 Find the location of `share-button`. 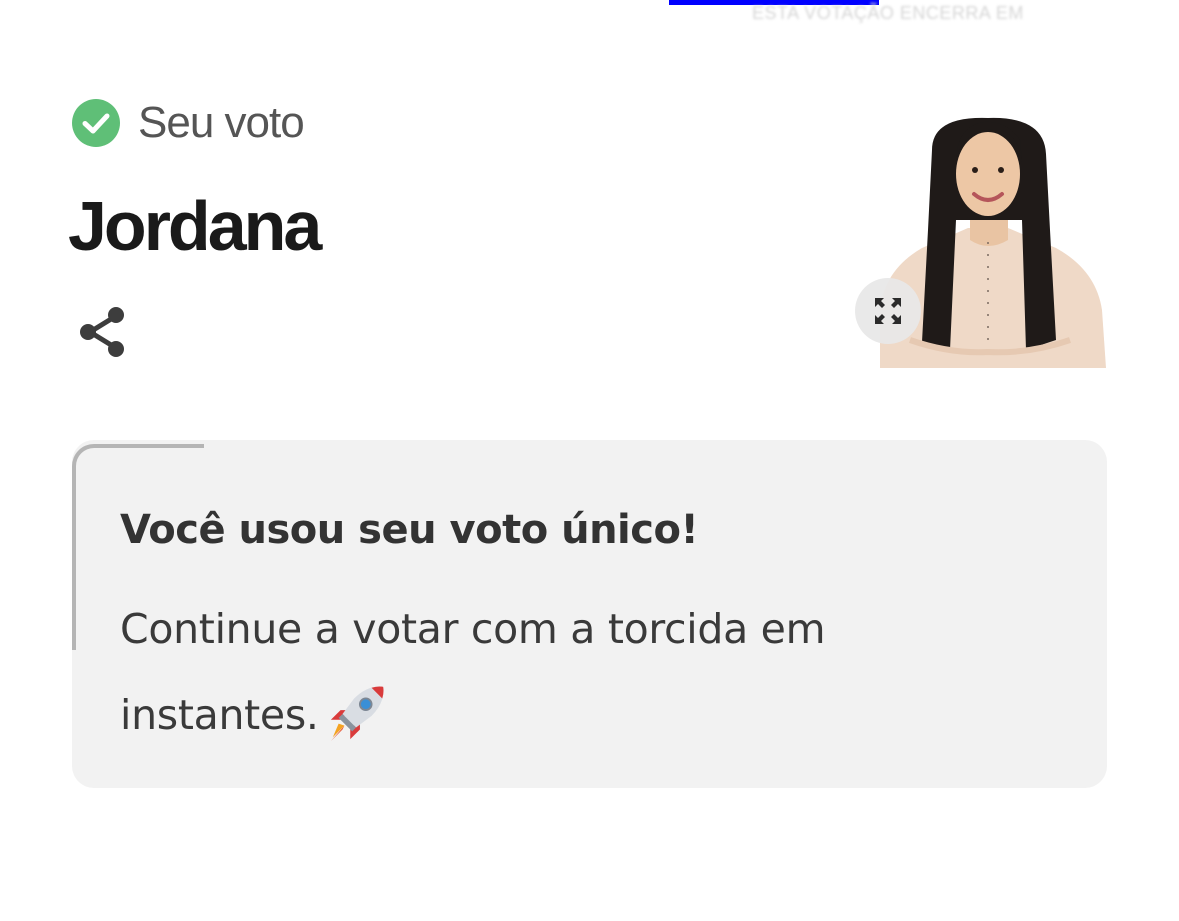

share-button is located at coordinates (104, 332).